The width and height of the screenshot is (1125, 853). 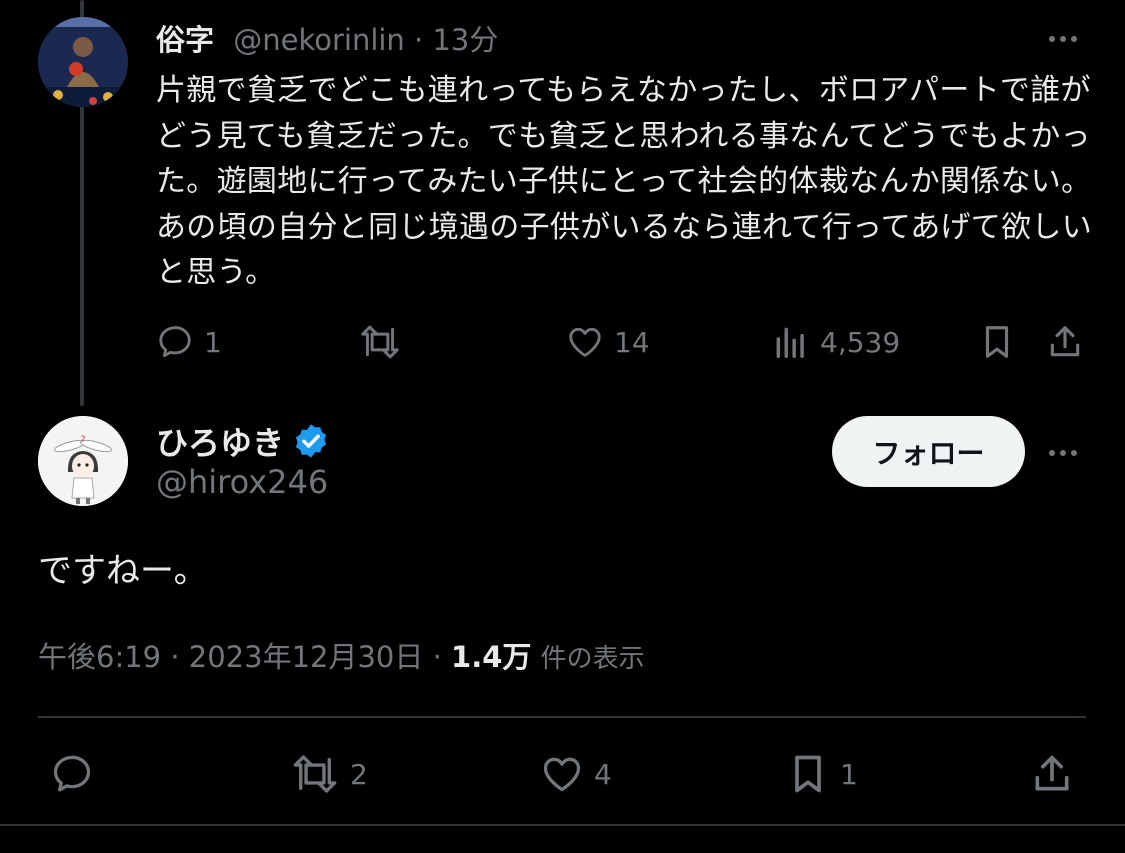 I want to click on reply-button, so click(x=77, y=774).